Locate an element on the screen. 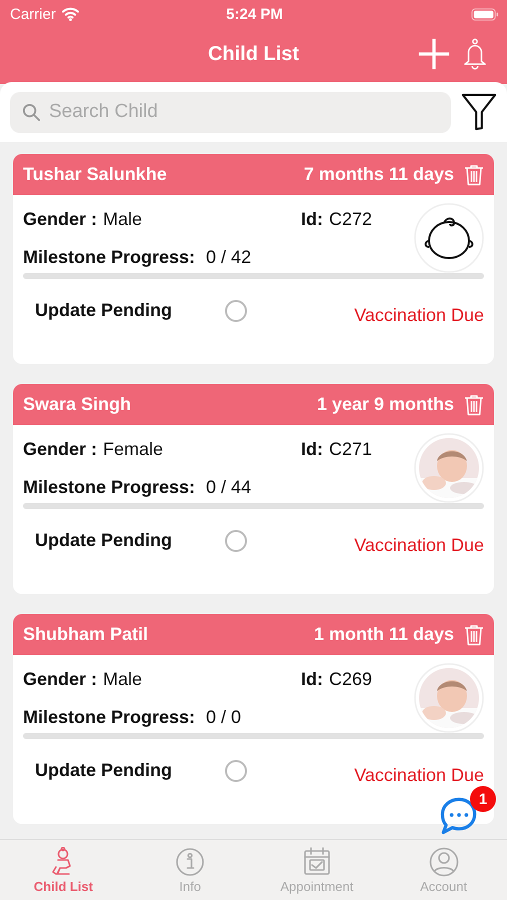  notification-button is located at coordinates (474, 54).